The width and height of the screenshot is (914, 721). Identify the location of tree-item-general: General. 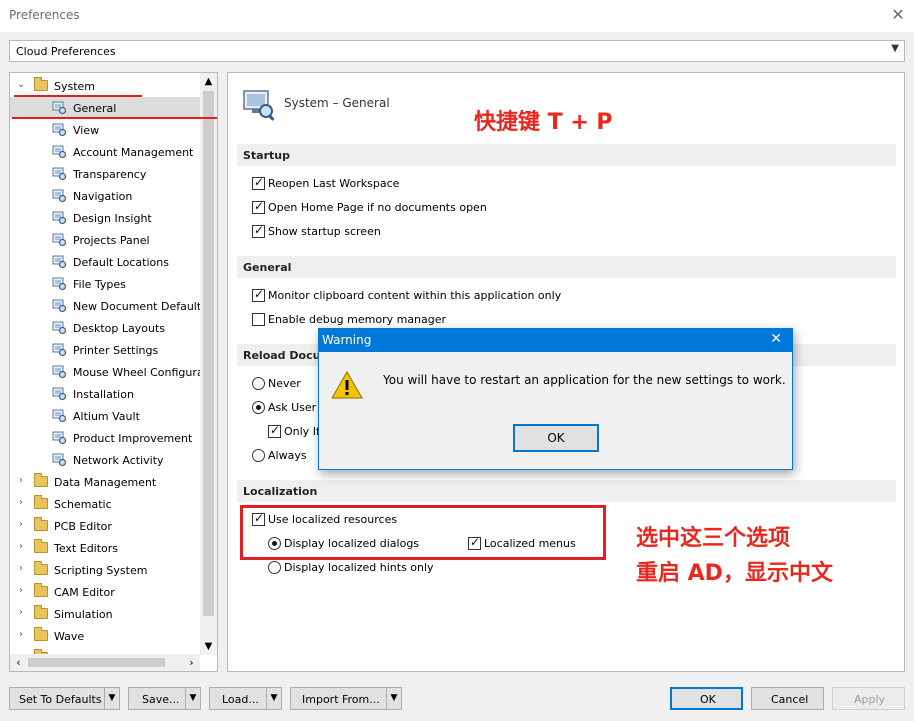
(105, 108).